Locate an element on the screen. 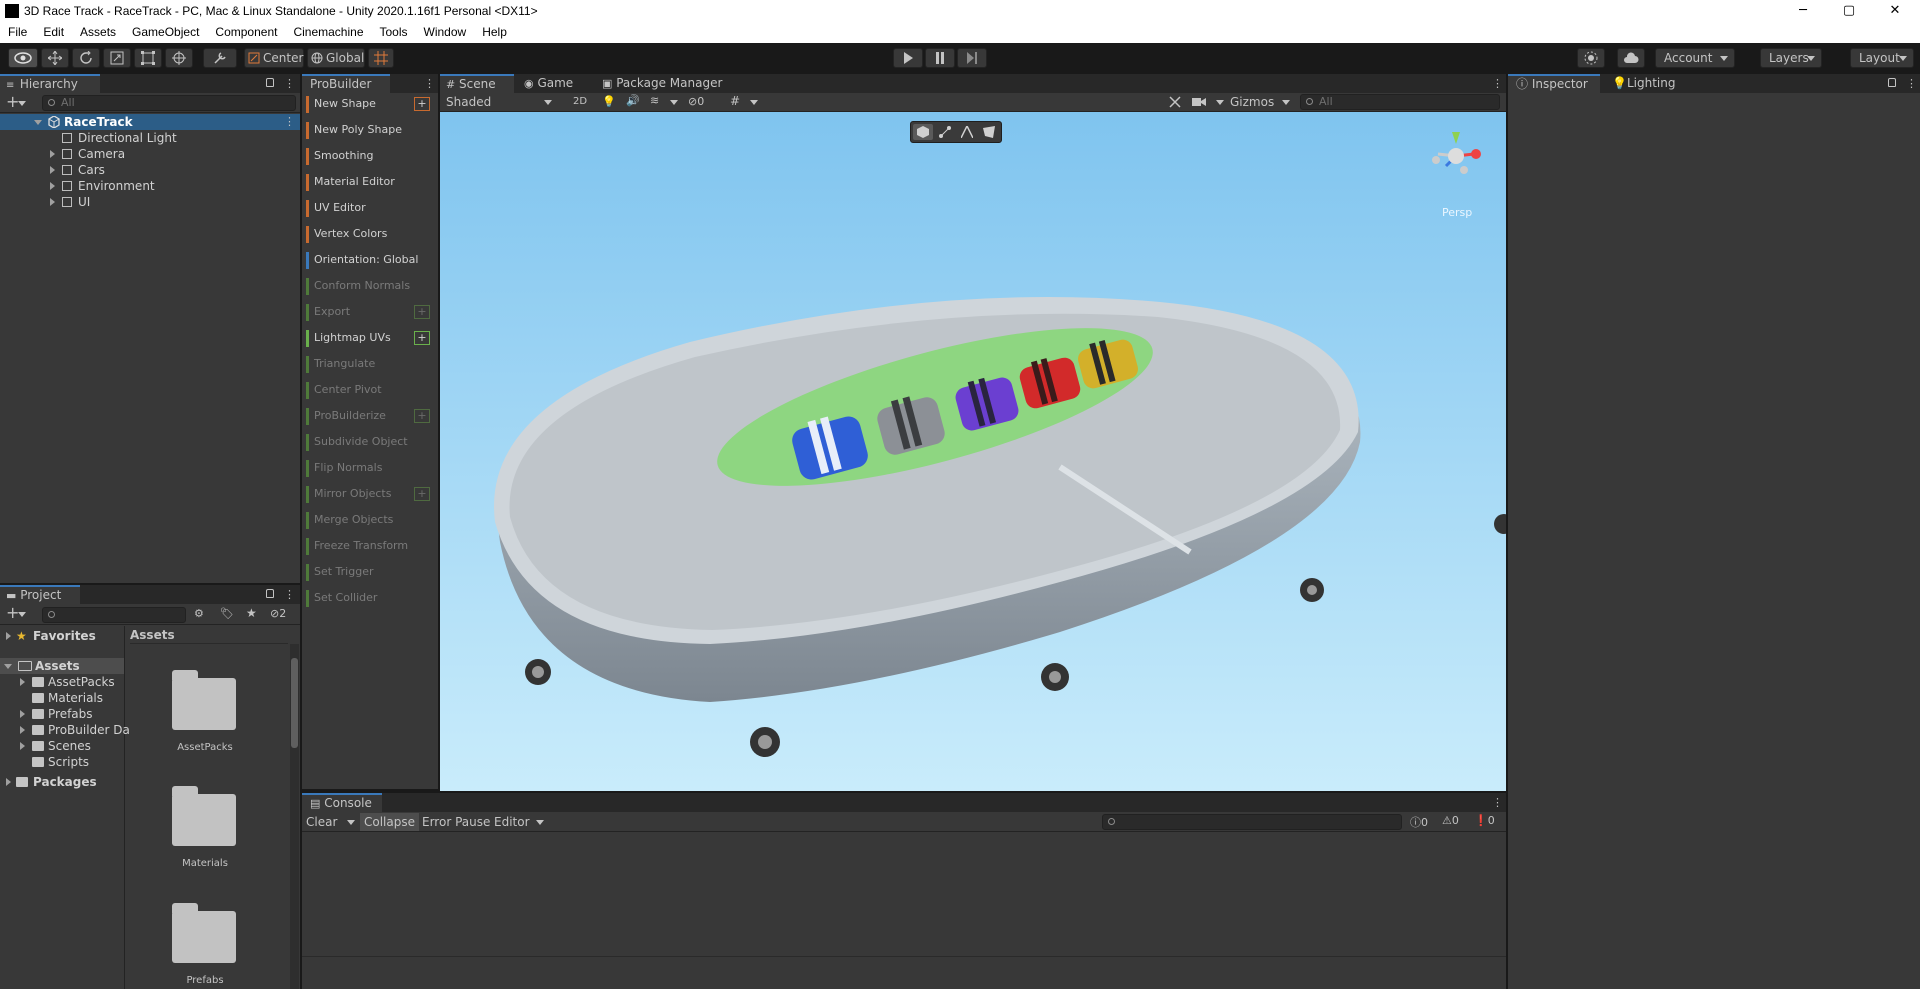  probuilder-tool: Conform Normals is located at coordinates (371, 286).